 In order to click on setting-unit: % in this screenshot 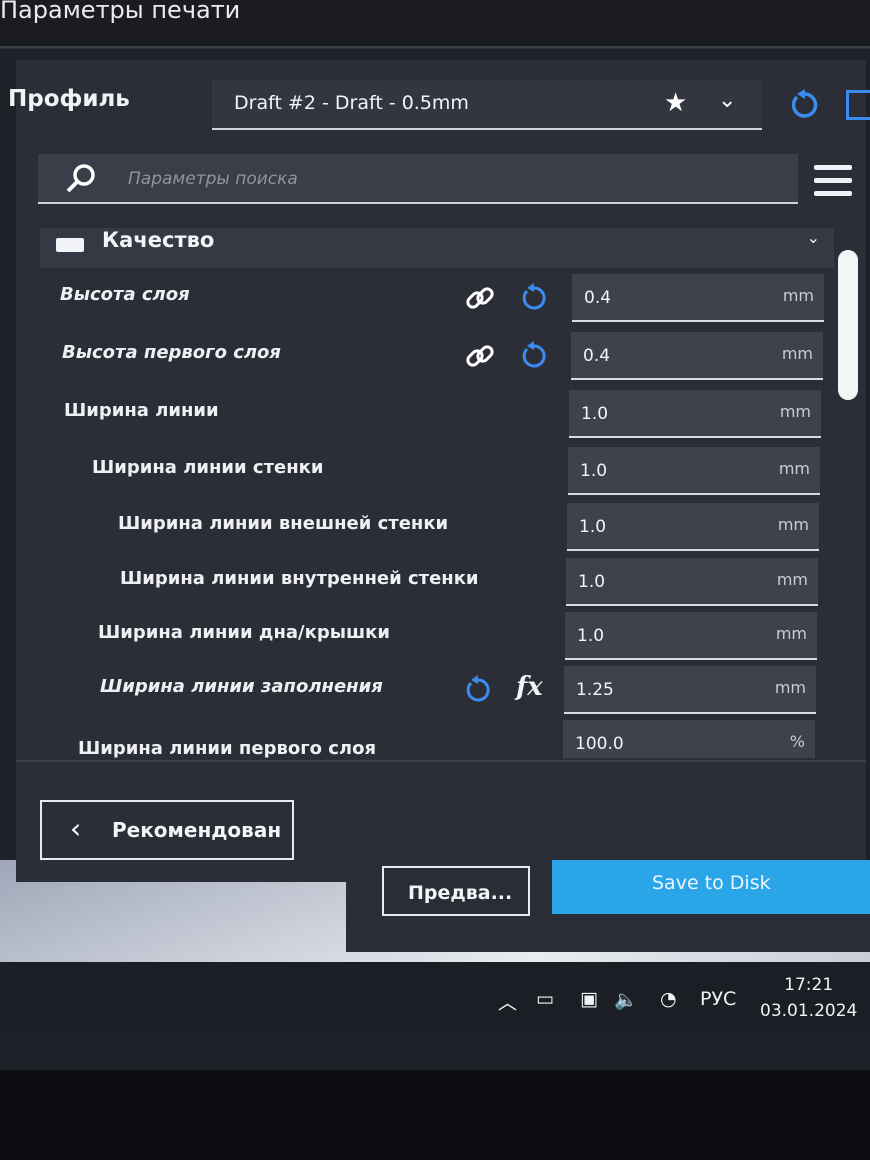, I will do `click(797, 741)`.